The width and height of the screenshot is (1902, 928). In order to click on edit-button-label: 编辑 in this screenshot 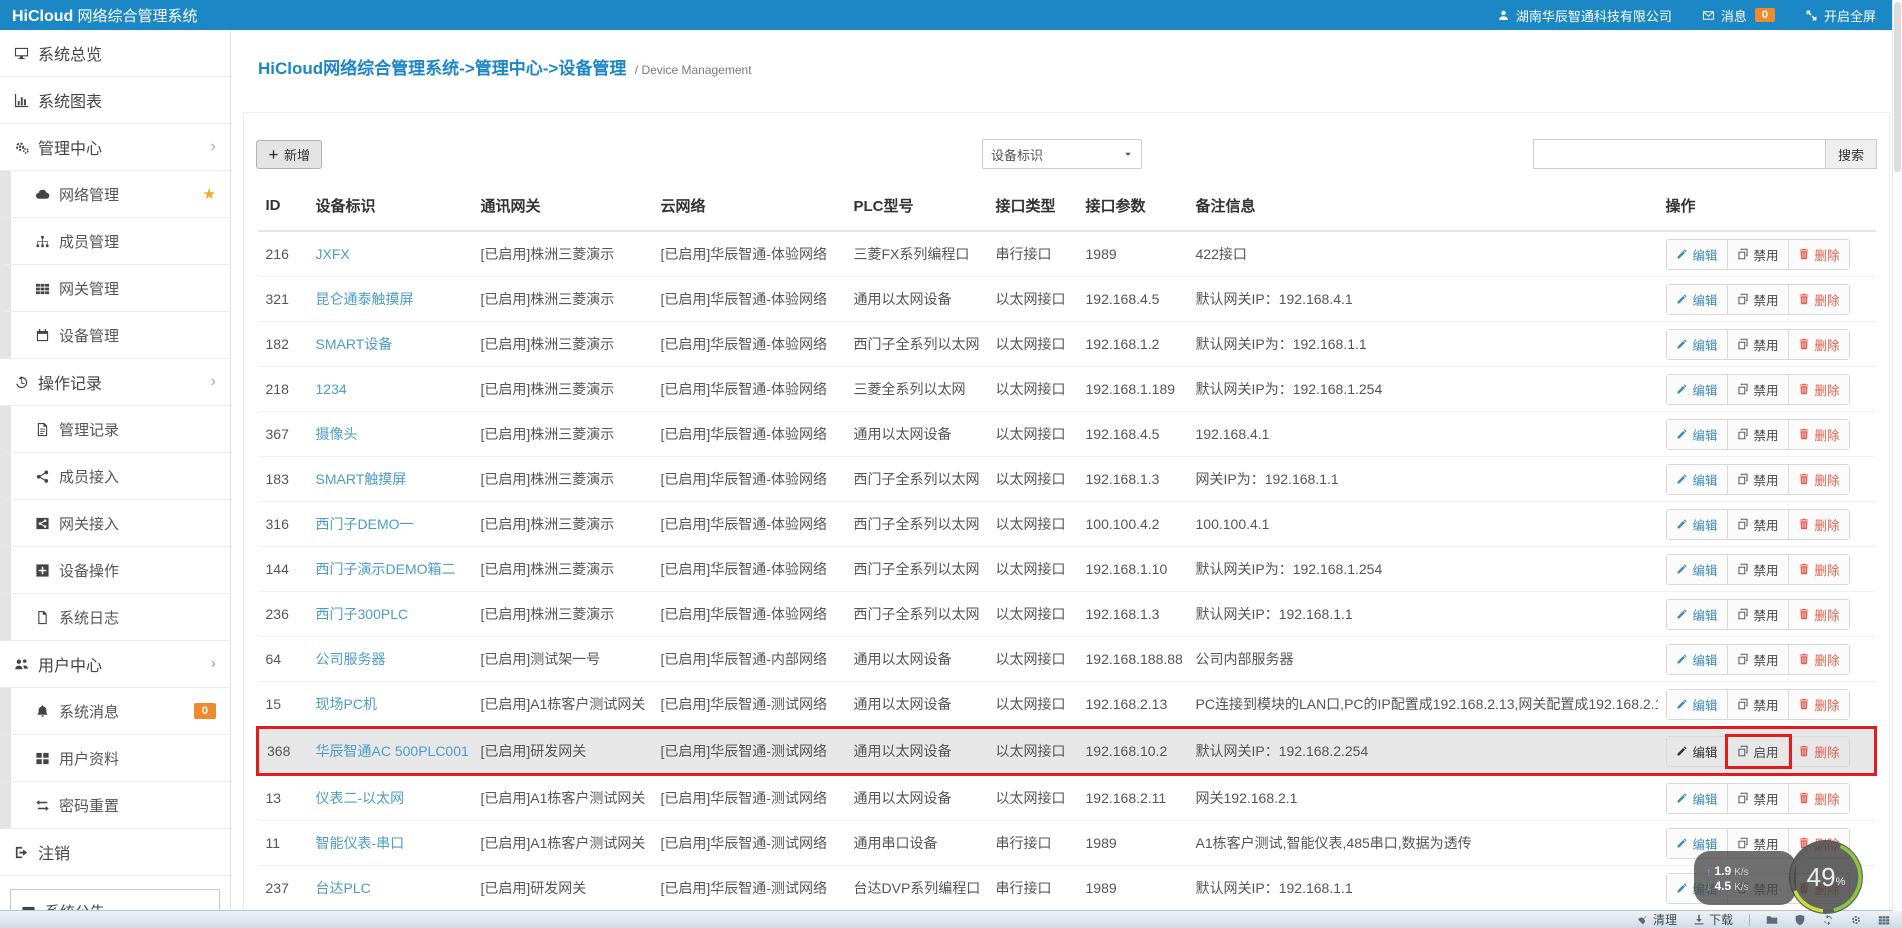, I will do `click(1705, 844)`.